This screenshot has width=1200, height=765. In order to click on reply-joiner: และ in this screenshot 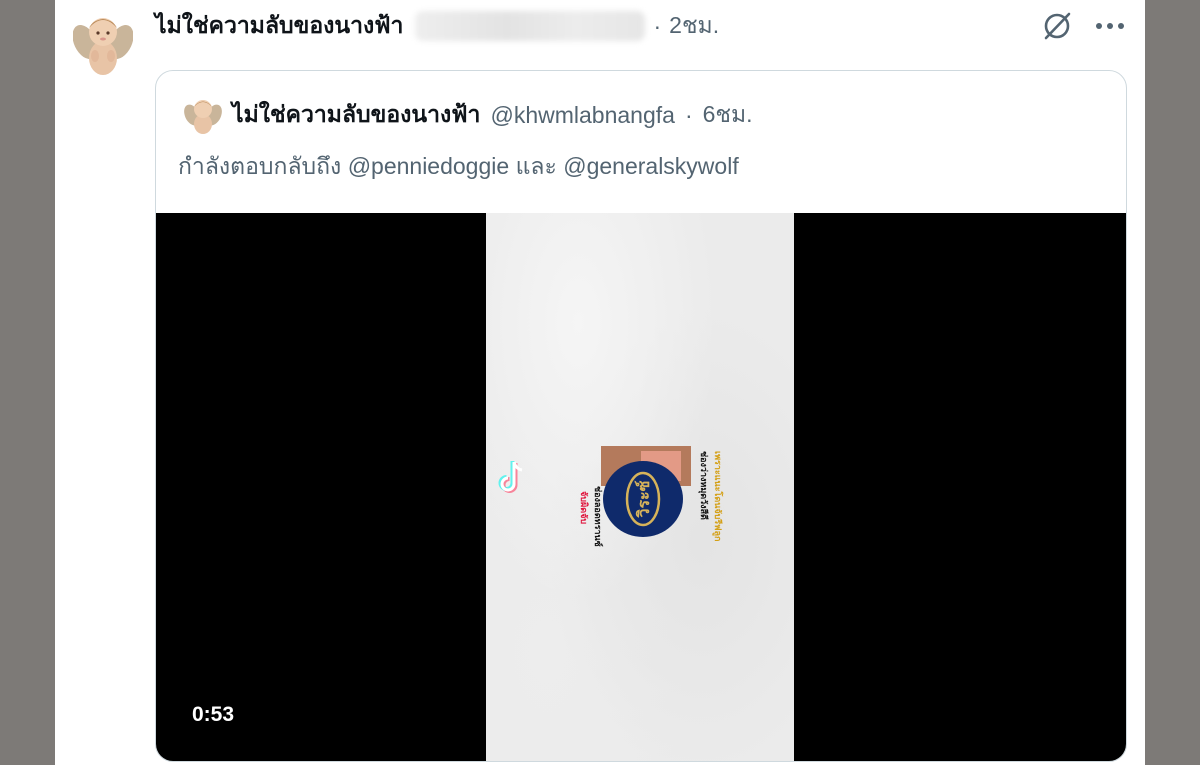, I will do `click(536, 166)`.